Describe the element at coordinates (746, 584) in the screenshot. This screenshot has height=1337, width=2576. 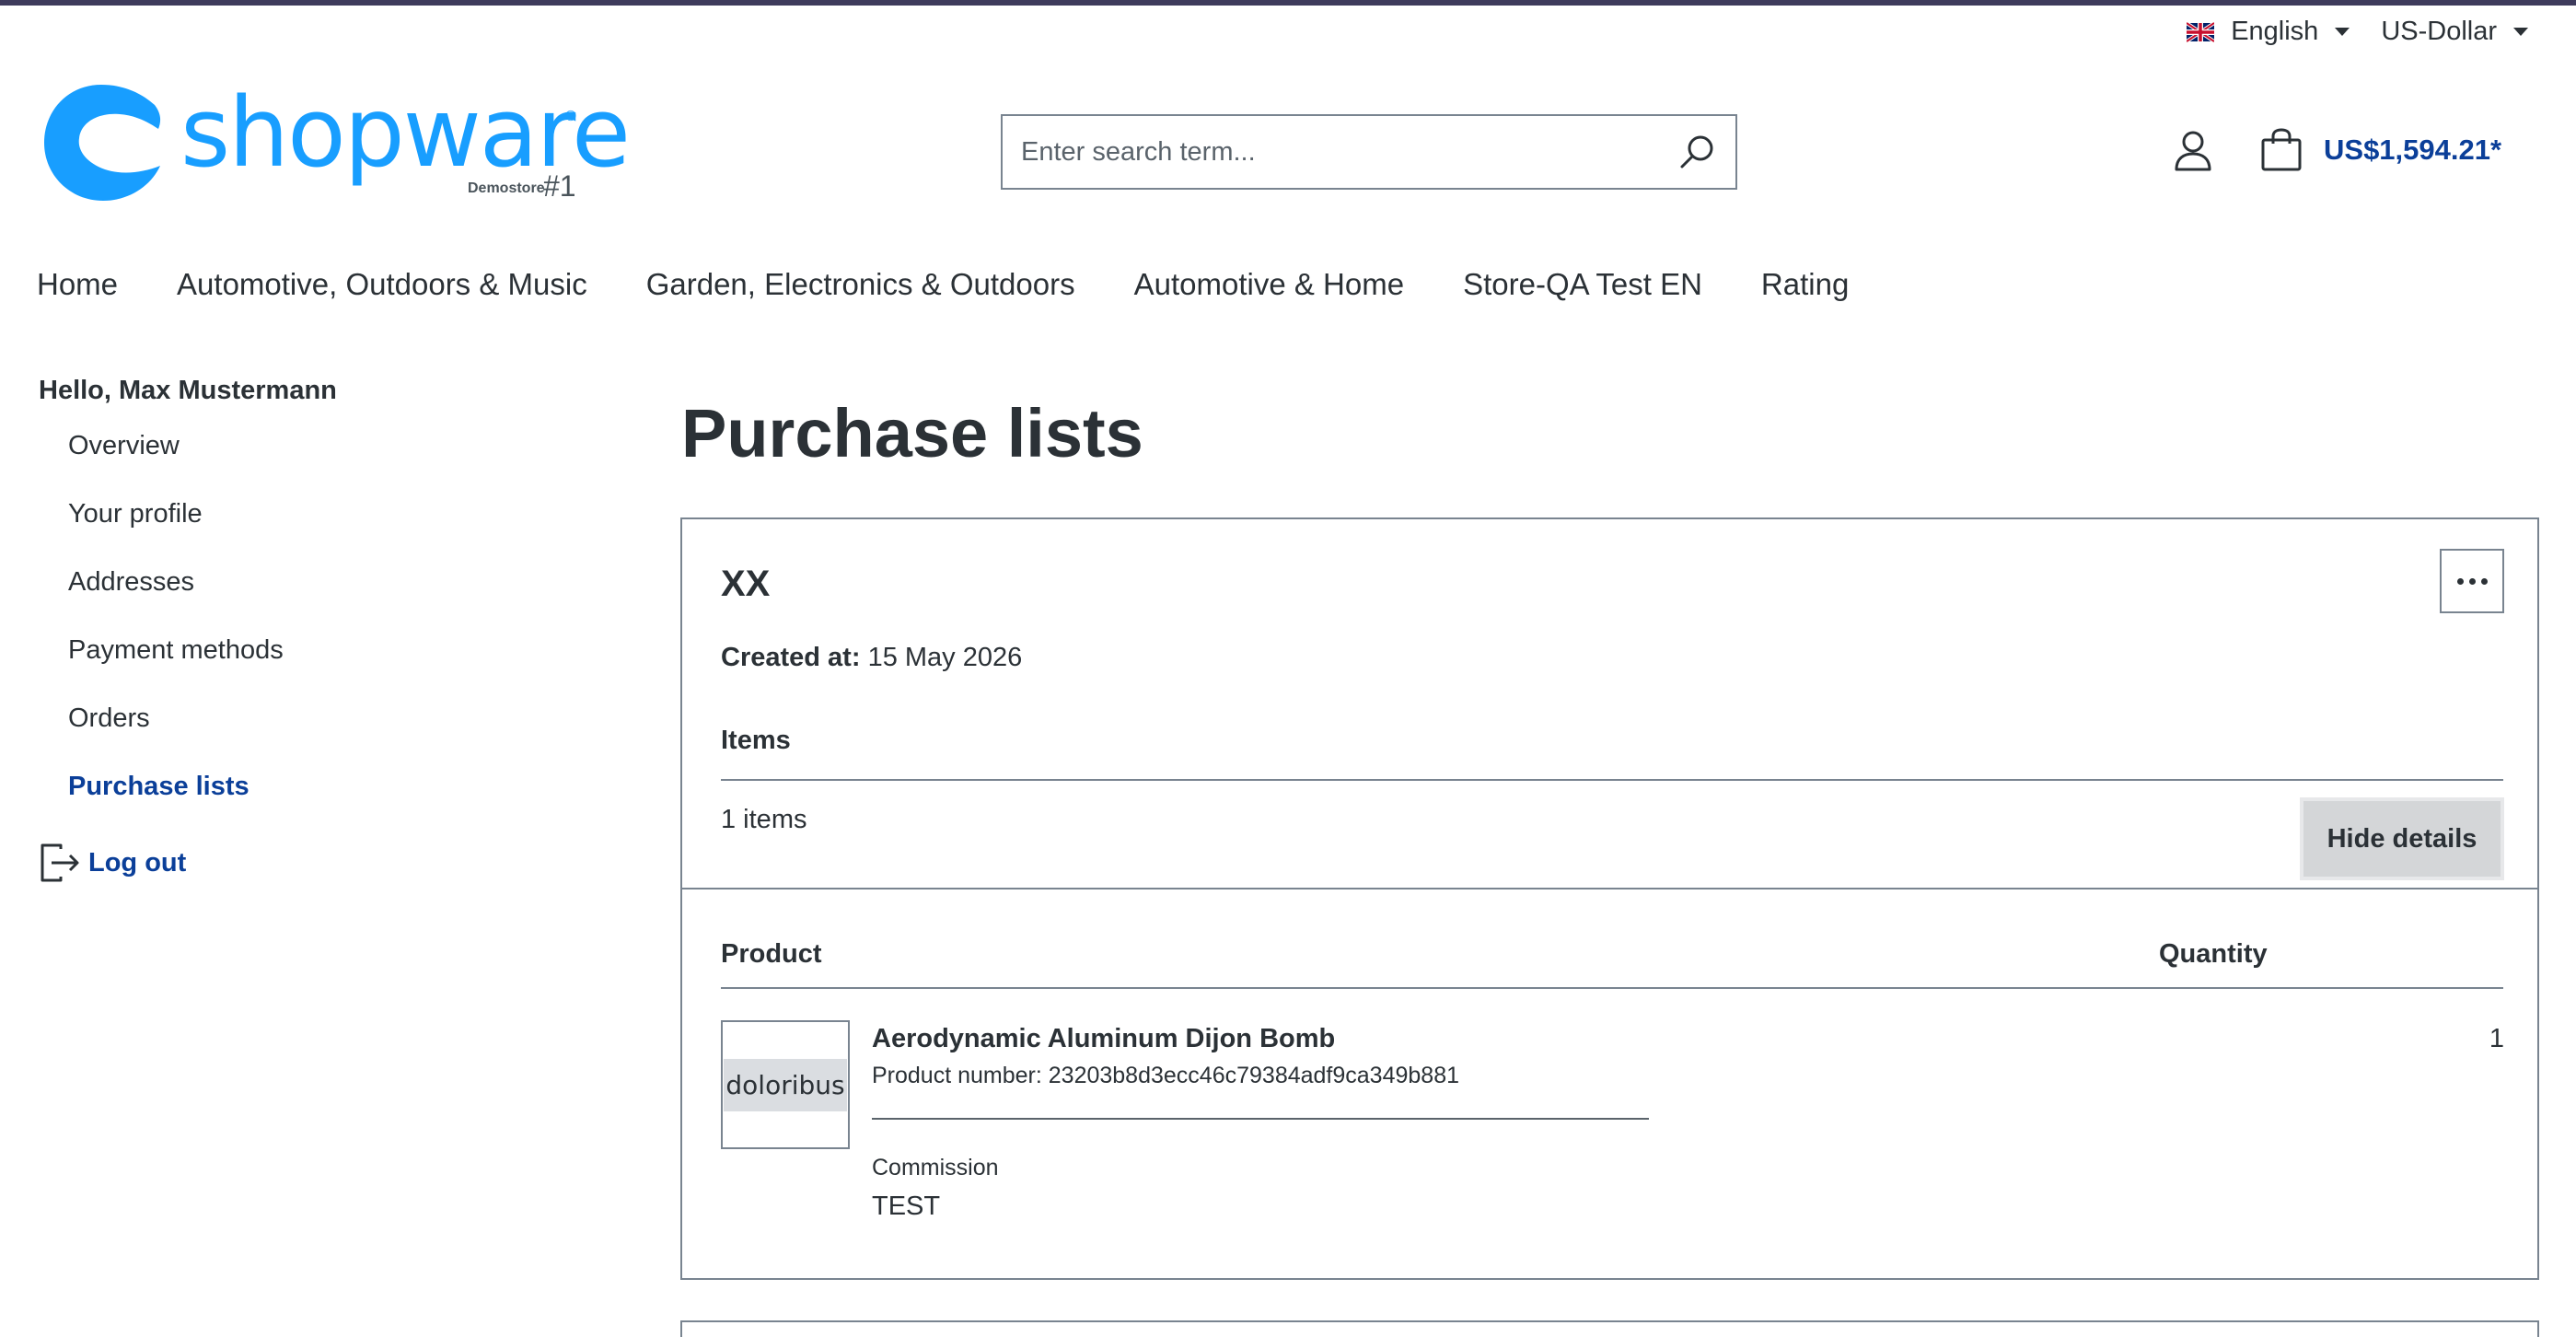
I see `purchase-list-name: XX` at that location.